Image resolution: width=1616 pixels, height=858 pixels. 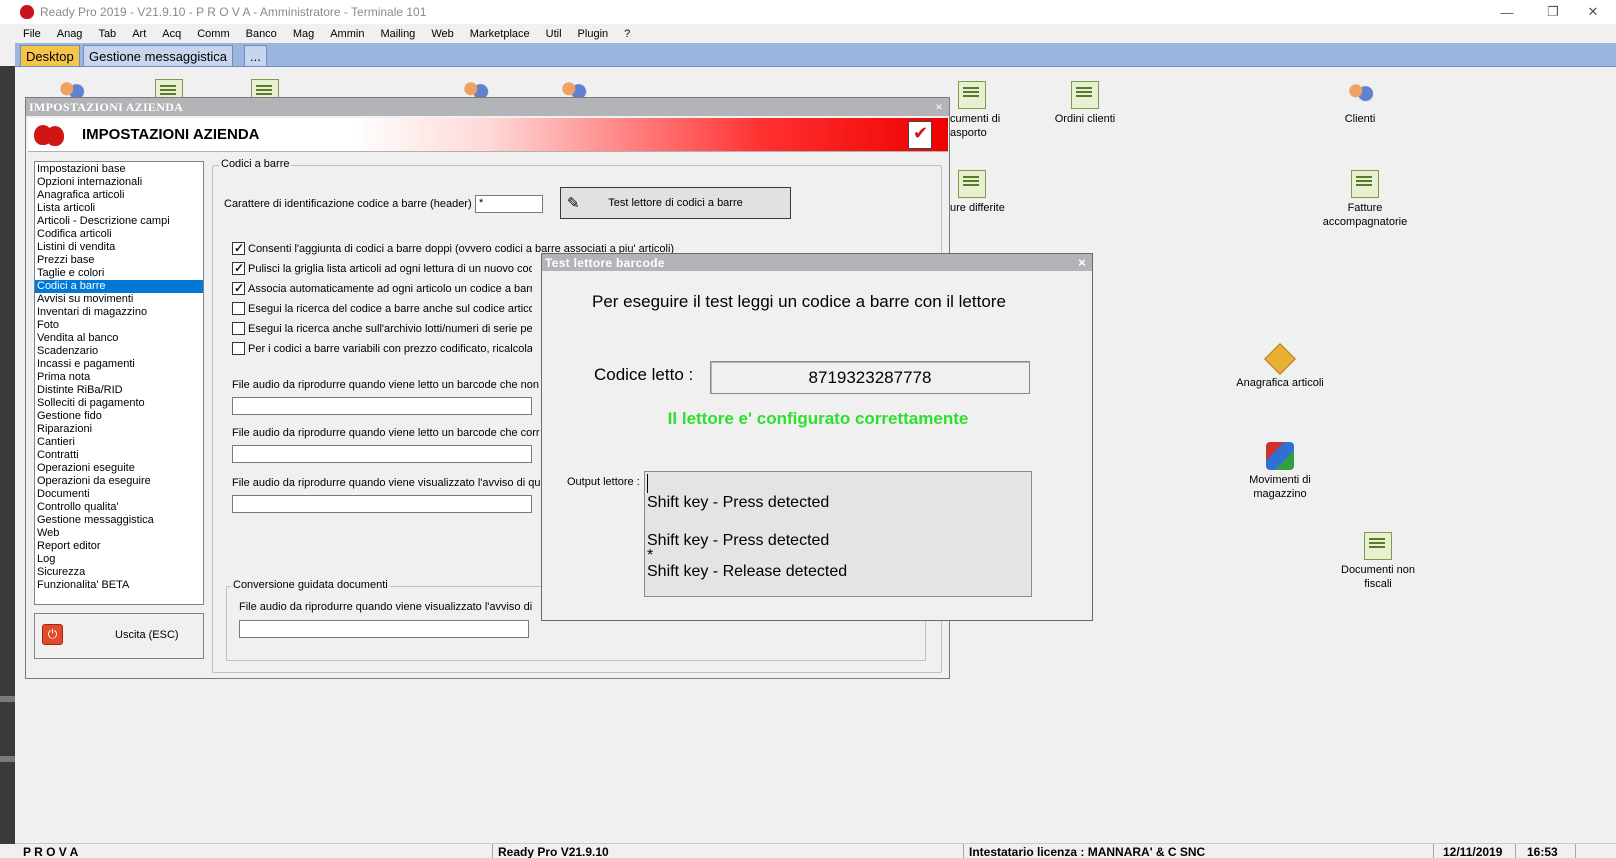 I want to click on document-people-icon, so click(x=972, y=184).